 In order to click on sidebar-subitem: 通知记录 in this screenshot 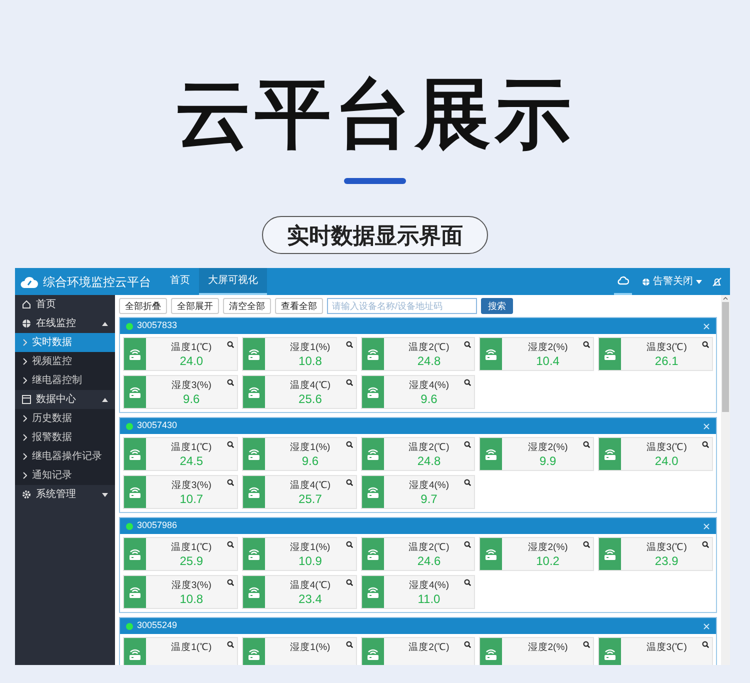, I will do `click(65, 475)`.